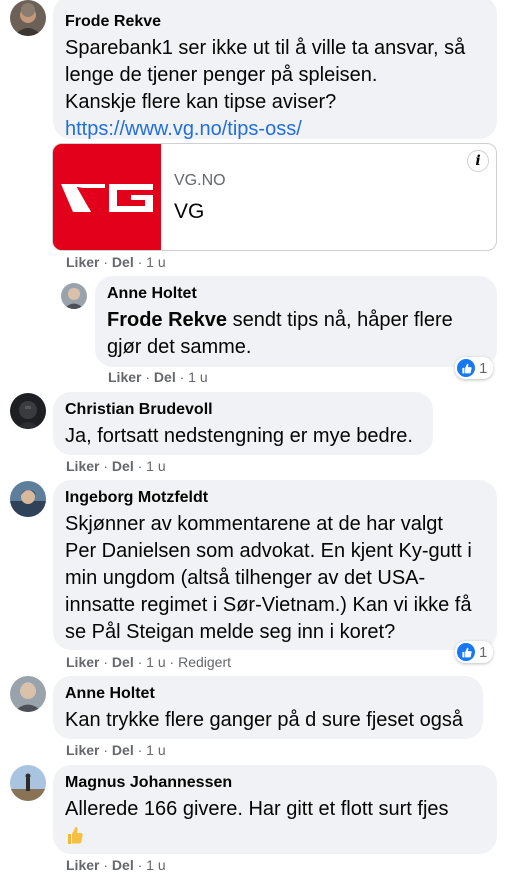  I want to click on comment-author: Christian Brudevoll, so click(243, 410).